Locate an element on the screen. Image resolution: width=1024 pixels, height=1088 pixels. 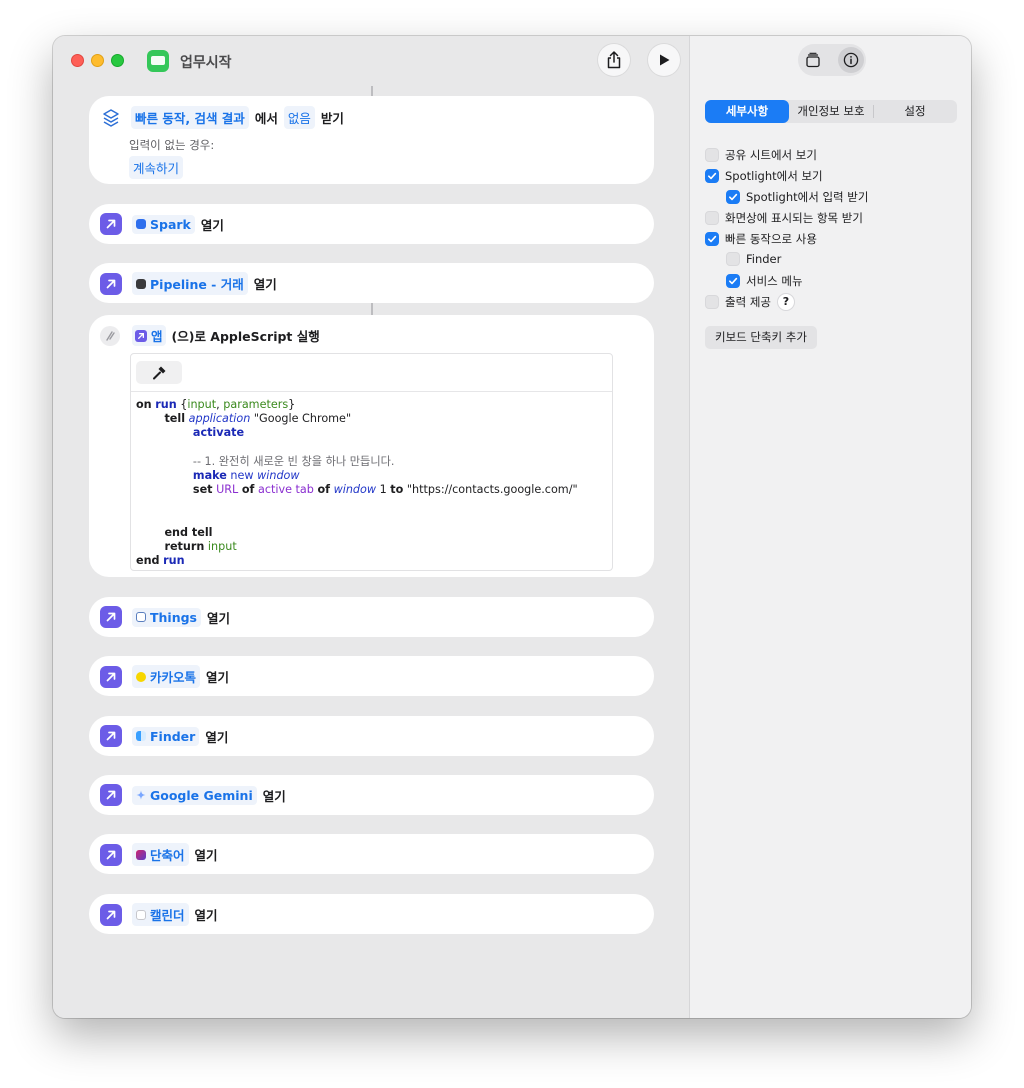
play-icon is located at coordinates (665, 60).